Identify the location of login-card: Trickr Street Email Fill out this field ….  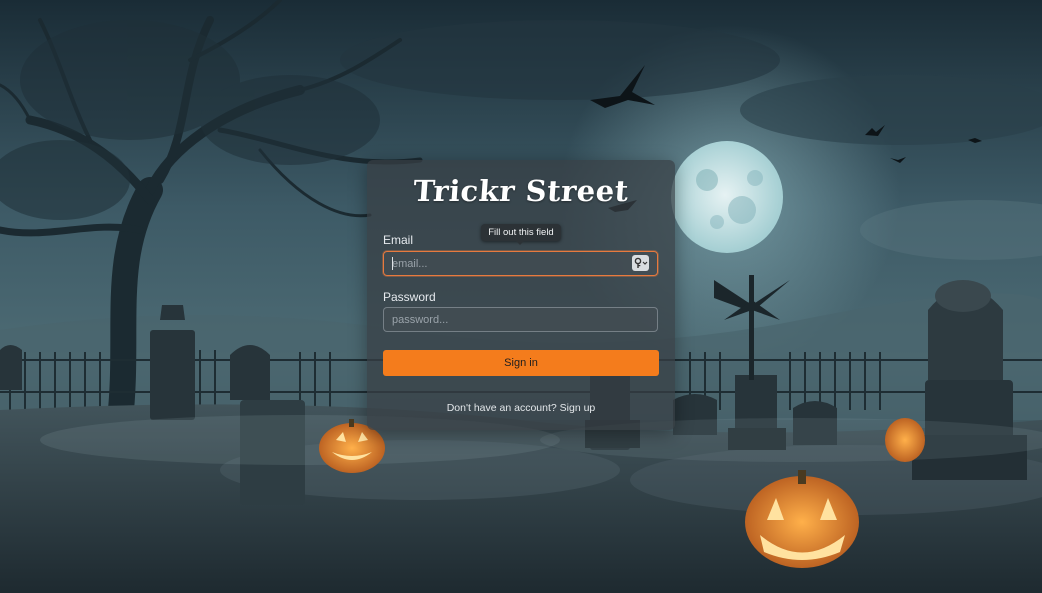
(521, 295).